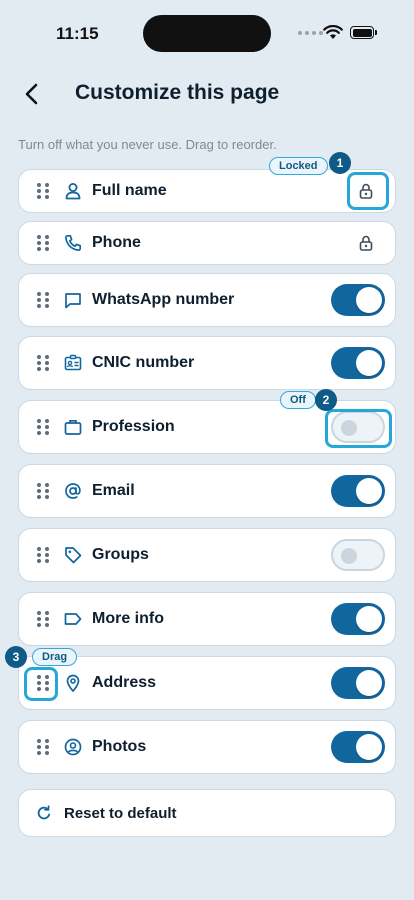  What do you see at coordinates (73, 555) in the screenshot?
I see `tag-icon` at bounding box center [73, 555].